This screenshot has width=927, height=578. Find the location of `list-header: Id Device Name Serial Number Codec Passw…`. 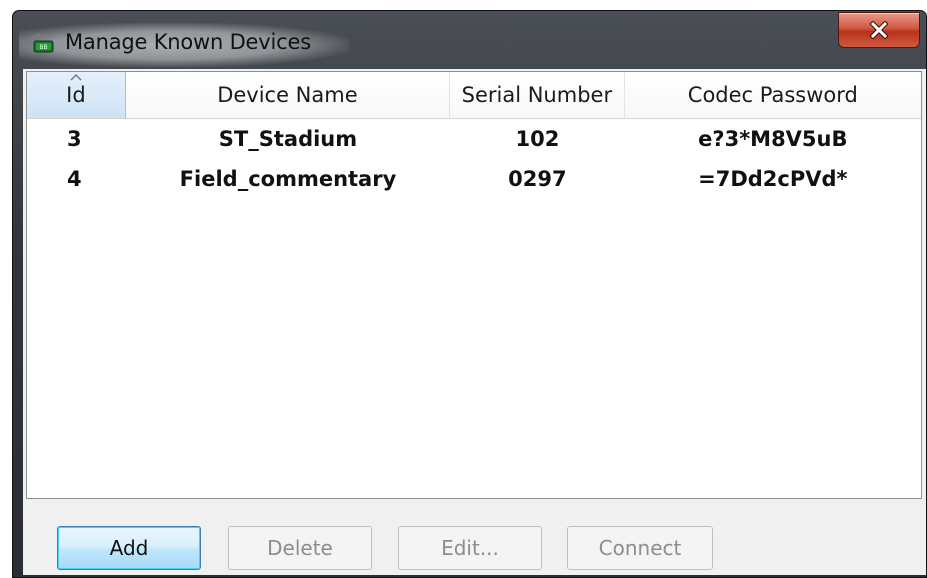

list-header: Id Device Name Serial Number Codec Passw… is located at coordinates (474, 95).